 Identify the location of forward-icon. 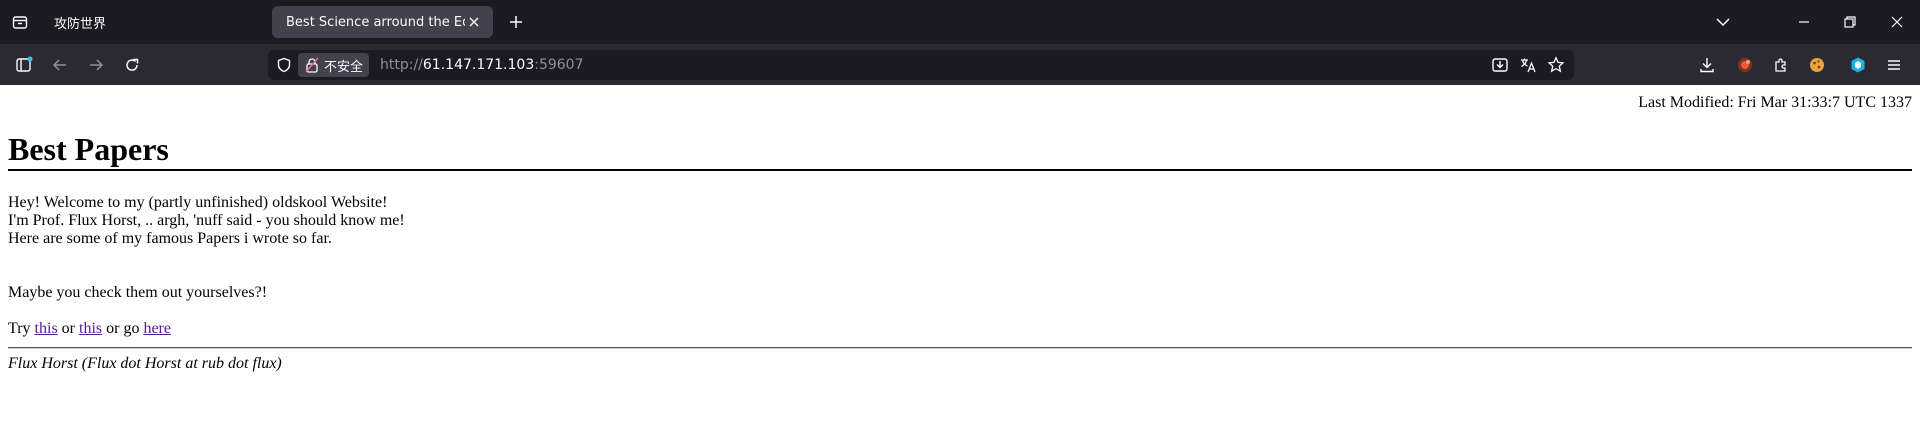
(96, 65).